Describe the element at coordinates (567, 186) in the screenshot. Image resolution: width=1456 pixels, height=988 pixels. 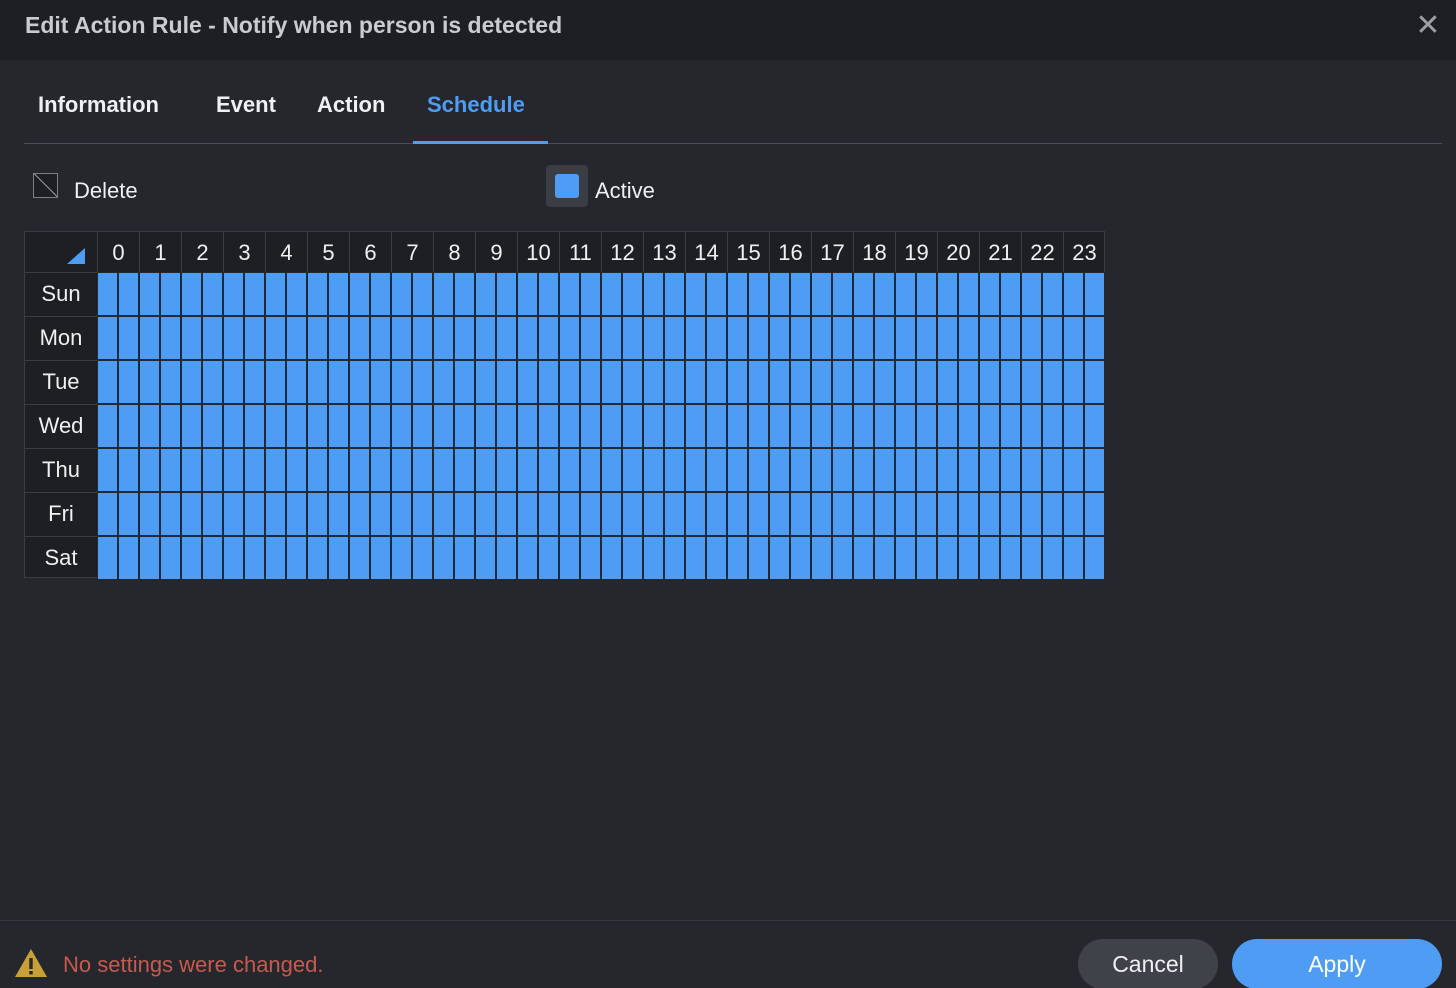
I see `active-legend-button` at that location.